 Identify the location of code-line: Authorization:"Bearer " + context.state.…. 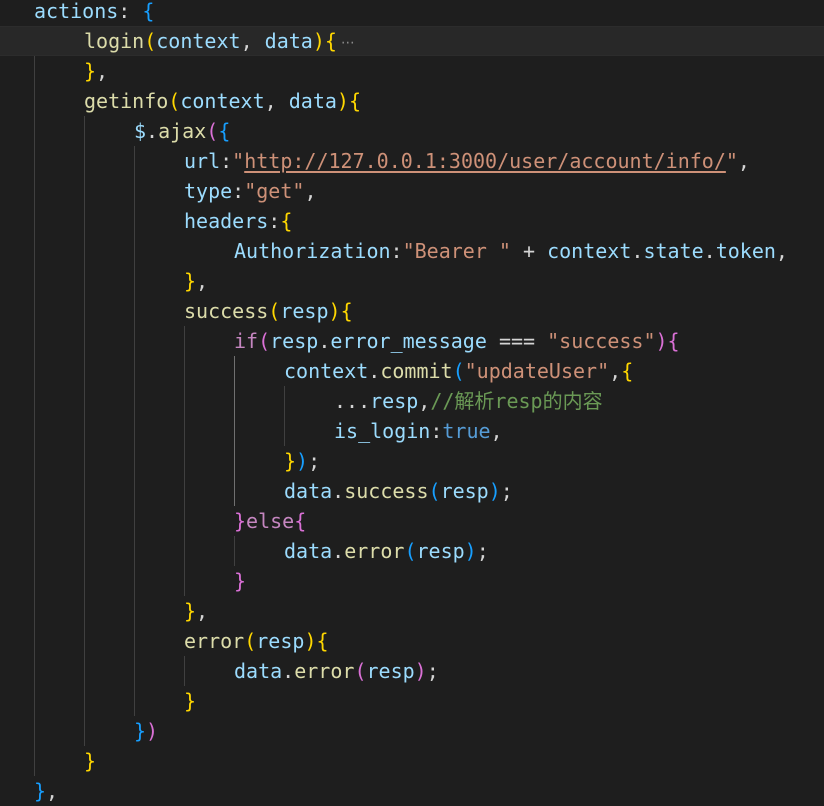
(412, 251).